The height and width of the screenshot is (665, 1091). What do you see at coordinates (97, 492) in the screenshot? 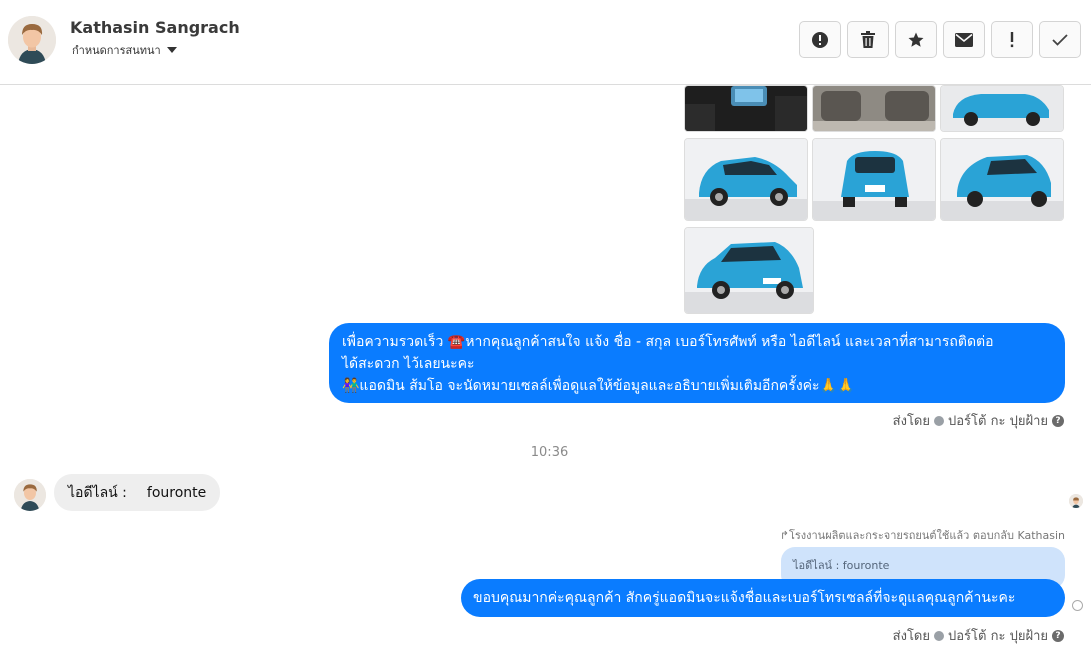
I see `line-id-label: ไอดีไลน์ :` at bounding box center [97, 492].